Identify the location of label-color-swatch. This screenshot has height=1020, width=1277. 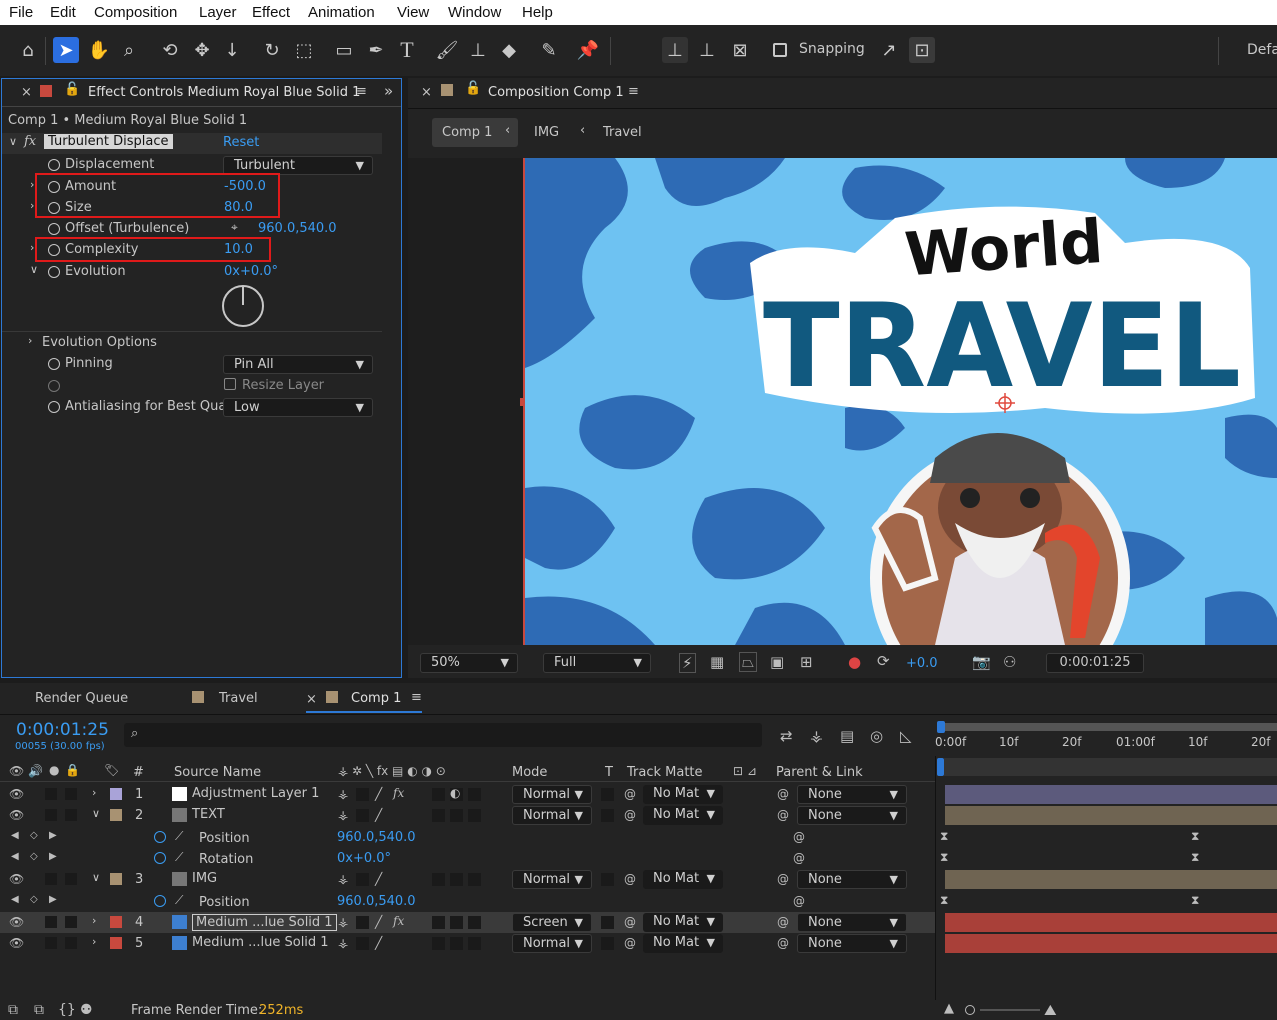
(116, 922).